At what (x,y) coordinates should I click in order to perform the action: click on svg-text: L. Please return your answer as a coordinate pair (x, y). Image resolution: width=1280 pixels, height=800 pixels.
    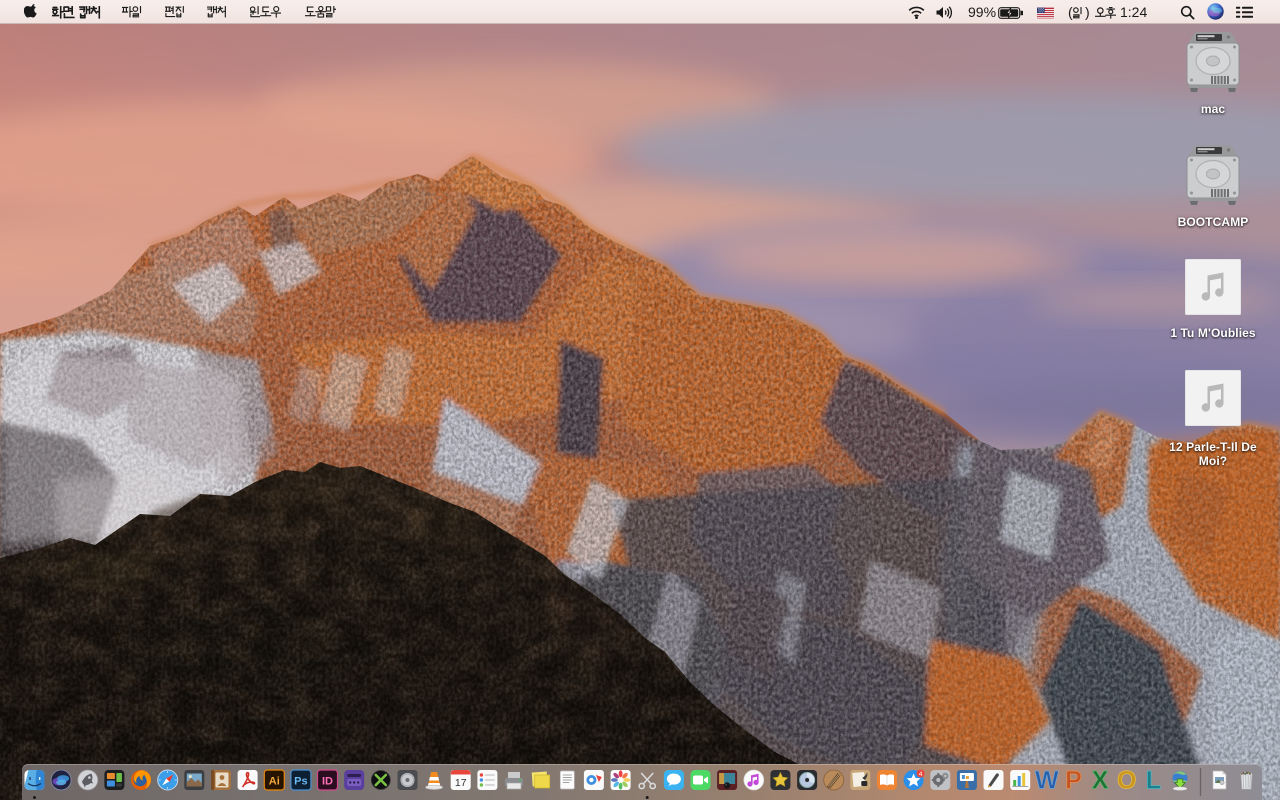
    Looking at the image, I should click on (1153, 781).